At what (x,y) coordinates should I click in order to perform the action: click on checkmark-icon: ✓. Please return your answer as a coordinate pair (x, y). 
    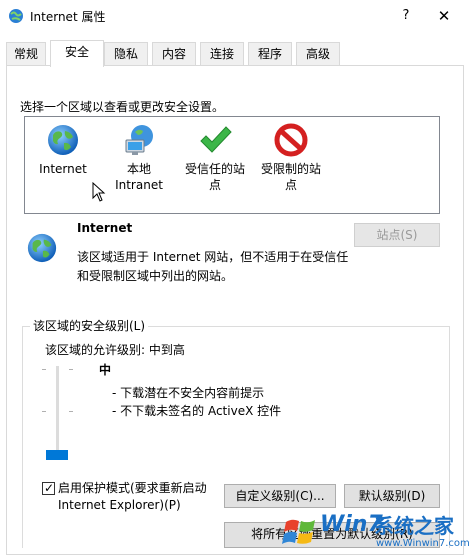
    Looking at the image, I should click on (49, 488).